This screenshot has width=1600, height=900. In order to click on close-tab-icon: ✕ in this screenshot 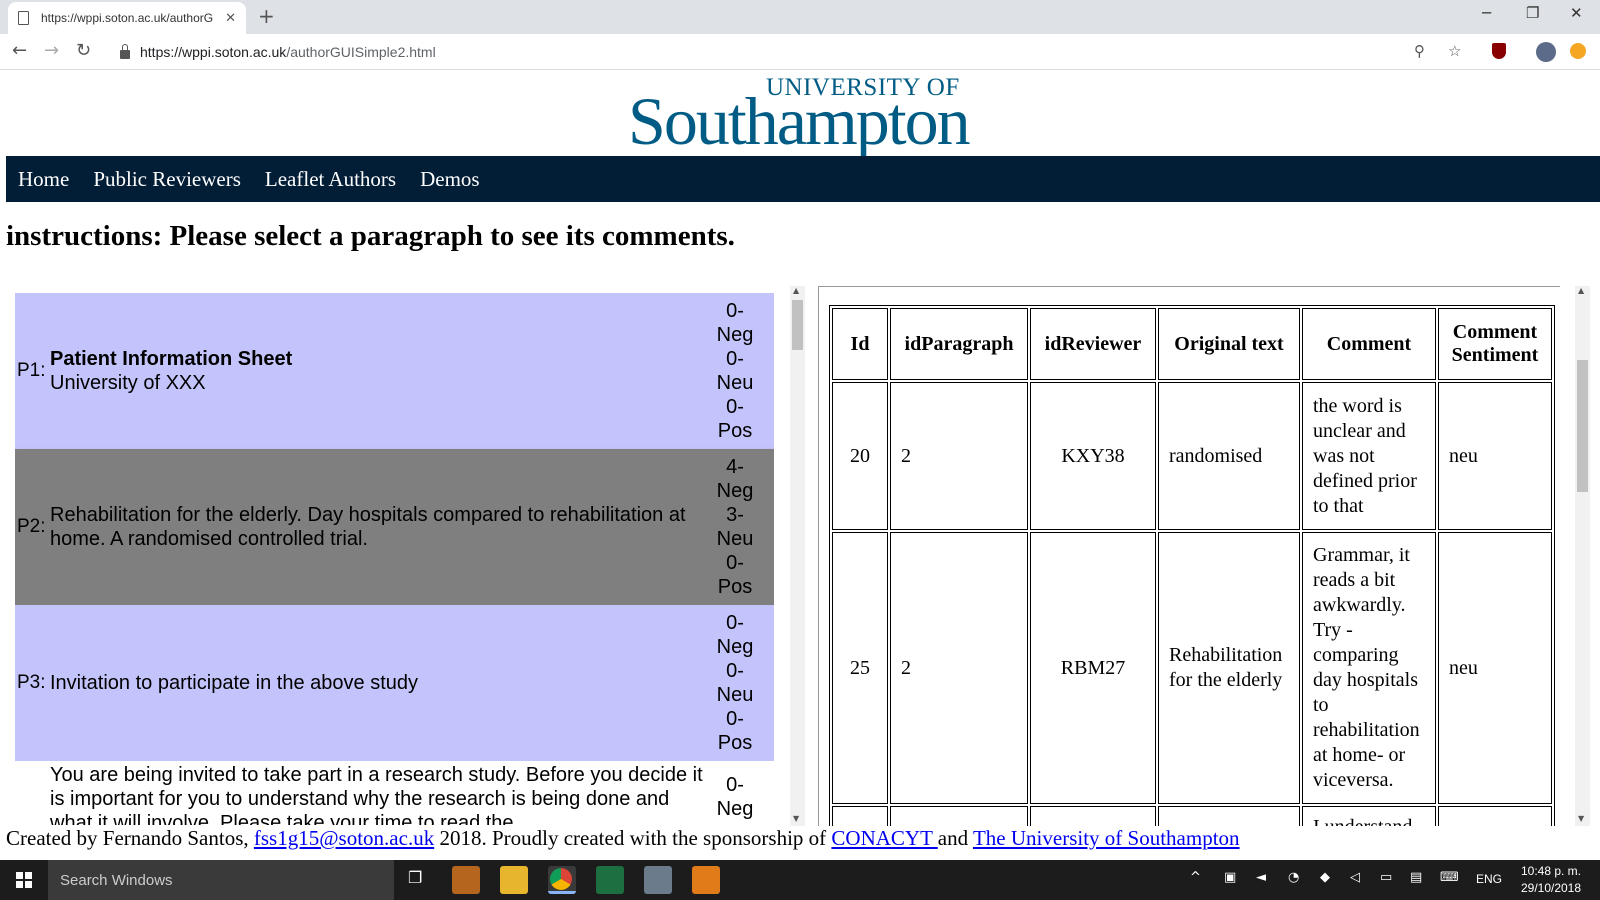, I will do `click(230, 18)`.